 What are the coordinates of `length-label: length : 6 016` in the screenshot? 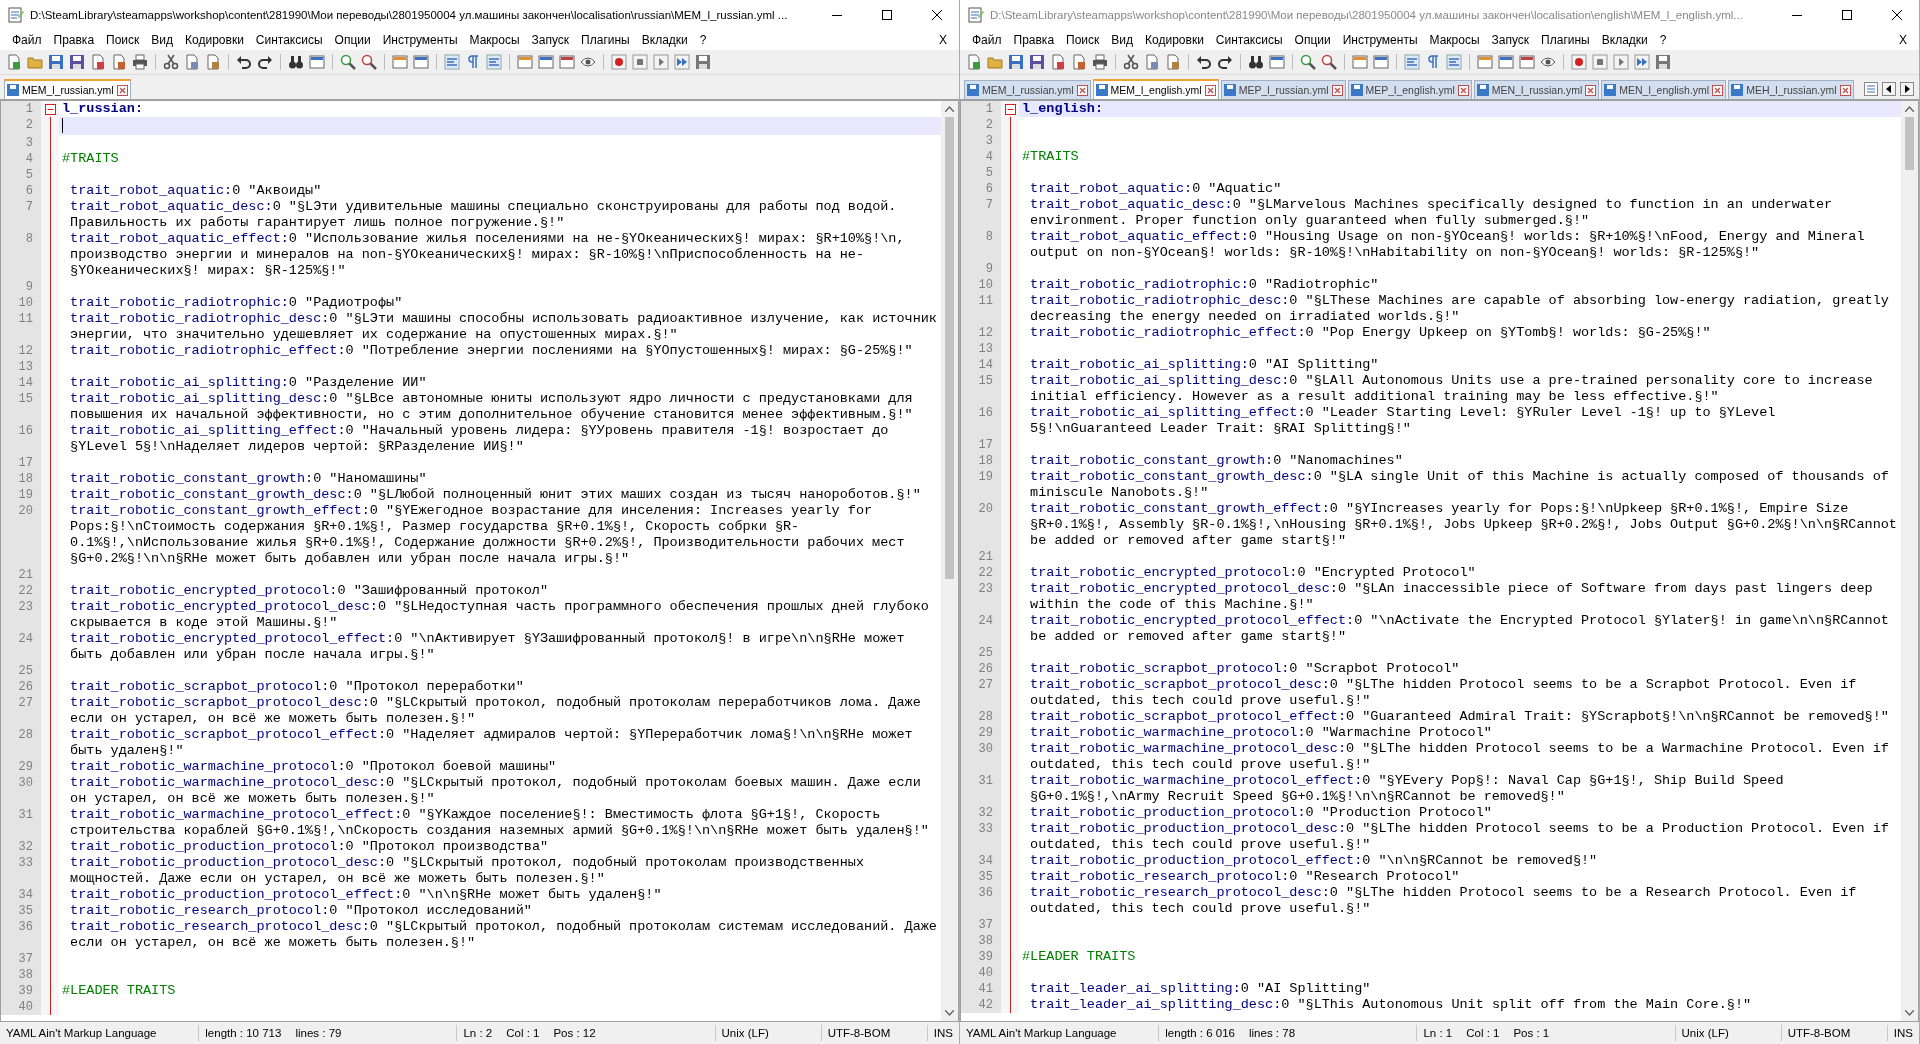 It's located at (1200, 1033).